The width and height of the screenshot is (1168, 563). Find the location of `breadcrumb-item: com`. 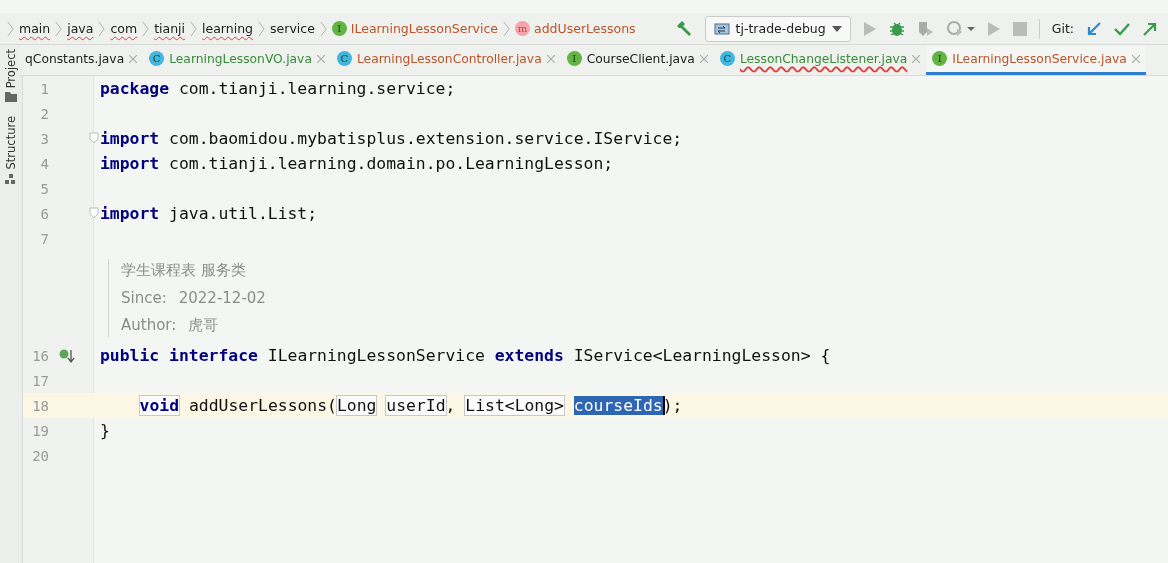

breadcrumb-item: com is located at coordinates (124, 28).